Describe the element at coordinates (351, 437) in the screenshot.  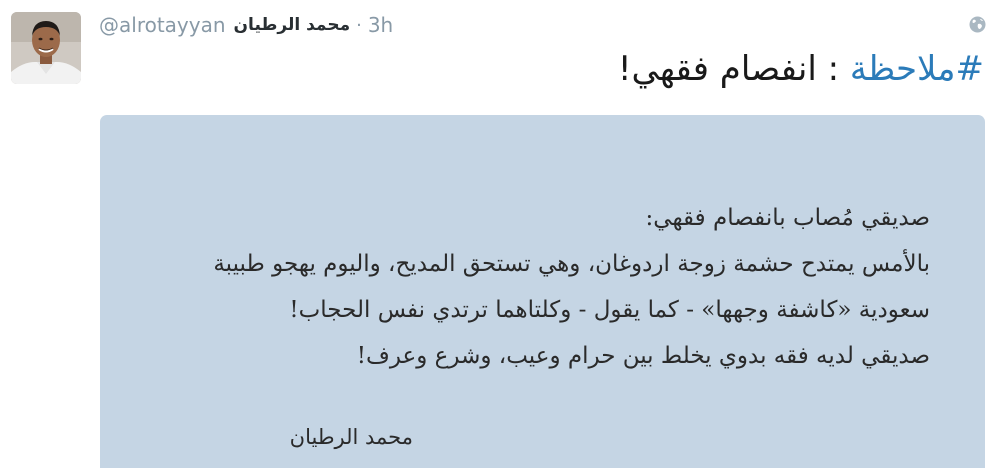
I see `image-signature: محمد الرطيان` at that location.